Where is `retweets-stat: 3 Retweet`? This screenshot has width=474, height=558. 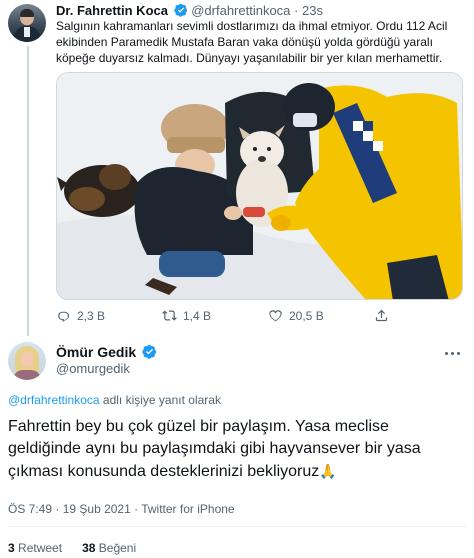
retweets-stat: 3 Retweet is located at coordinates (35, 548).